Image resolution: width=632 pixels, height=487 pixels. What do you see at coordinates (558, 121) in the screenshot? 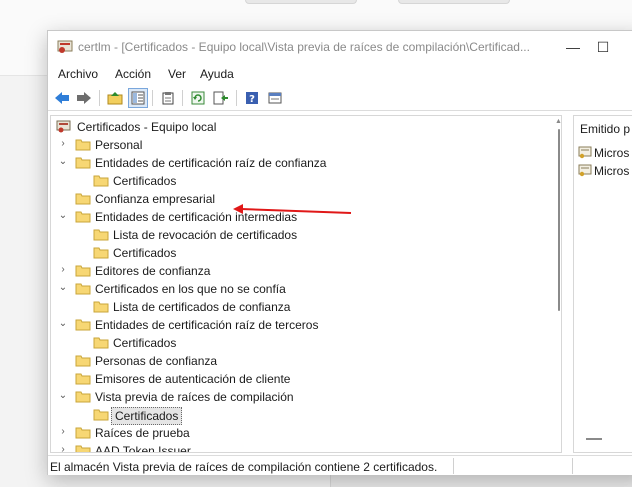
I see `scroll-up-icon: ▲` at bounding box center [558, 121].